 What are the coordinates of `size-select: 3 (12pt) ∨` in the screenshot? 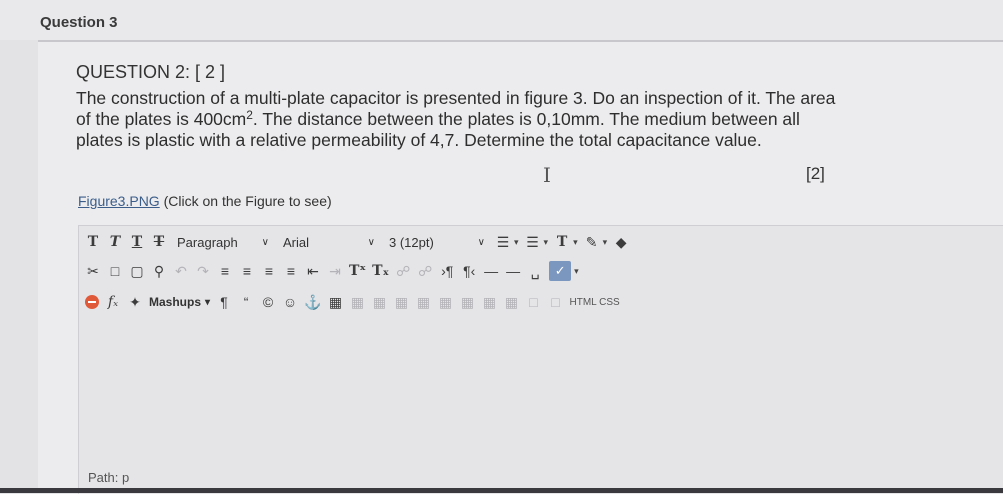 It's located at (437, 242).